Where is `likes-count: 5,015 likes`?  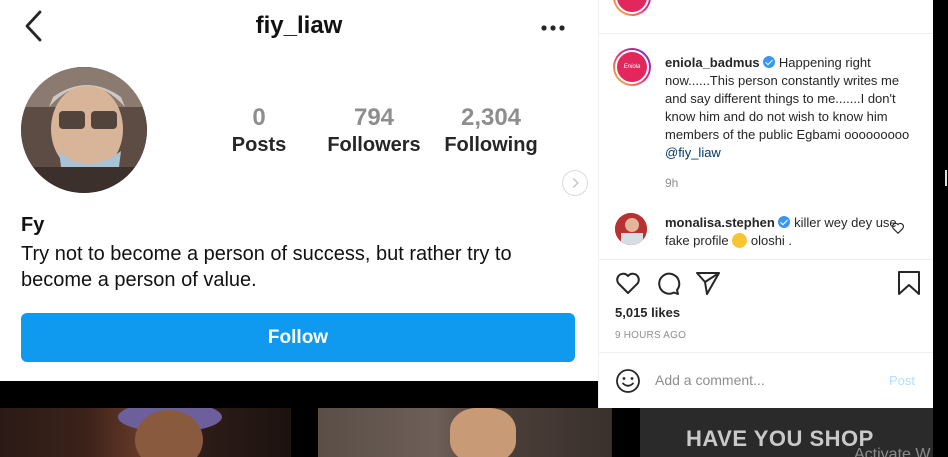
likes-count: 5,015 likes is located at coordinates (647, 312).